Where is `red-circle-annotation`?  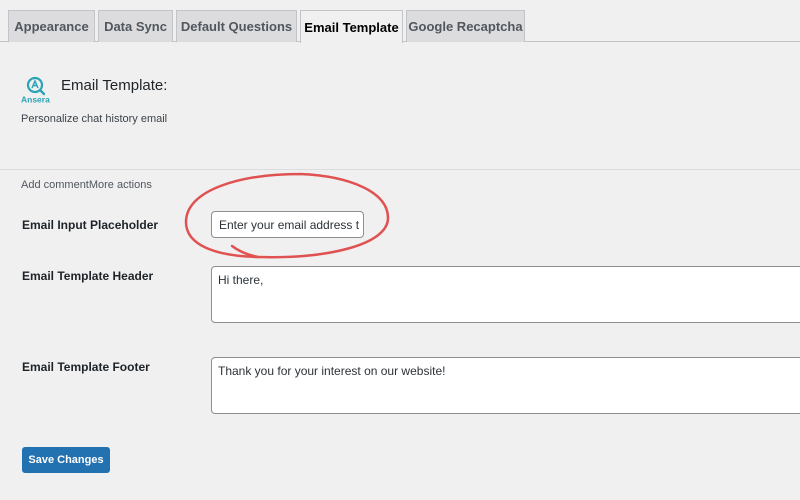
red-circle-annotation is located at coordinates (287, 215).